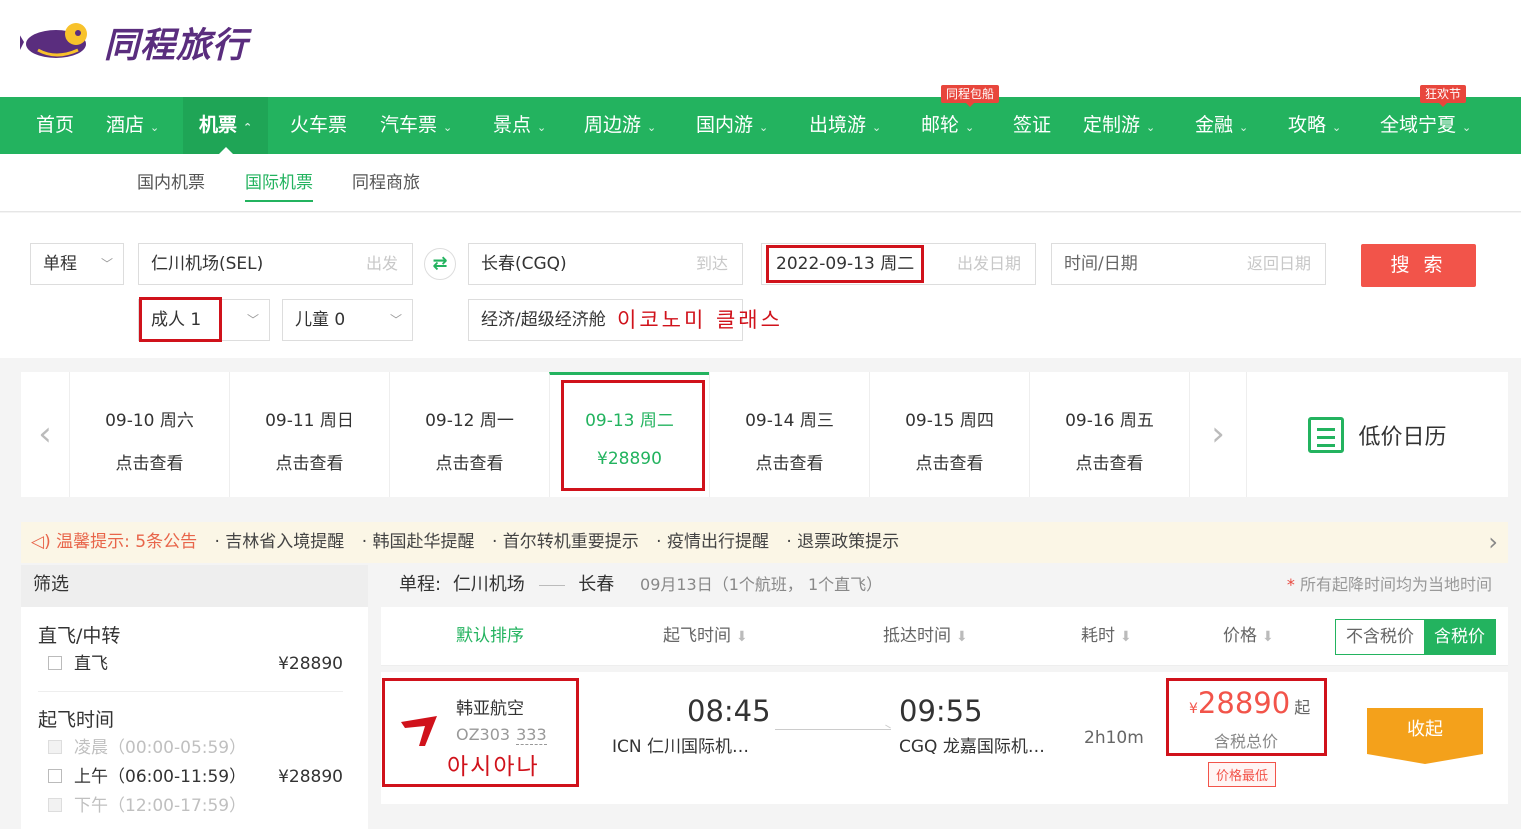 Image resolution: width=1521 pixels, height=829 pixels. I want to click on nav-cruise: 同程包船 邮轮 ⌄, so click(960, 119).